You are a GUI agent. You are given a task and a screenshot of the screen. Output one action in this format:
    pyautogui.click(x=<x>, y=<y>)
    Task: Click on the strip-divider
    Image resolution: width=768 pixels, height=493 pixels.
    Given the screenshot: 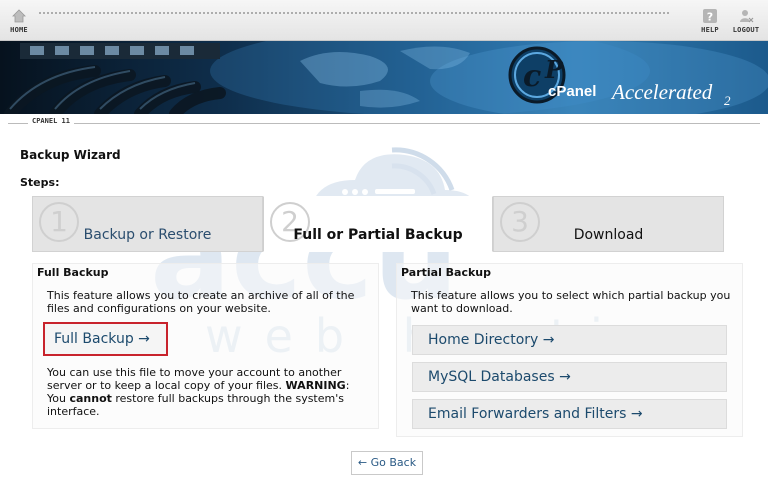 What is the action you would take?
    pyautogui.click(x=384, y=123)
    